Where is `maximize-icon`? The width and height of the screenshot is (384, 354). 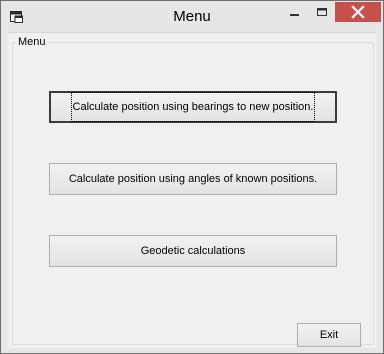 maximize-icon is located at coordinates (322, 12).